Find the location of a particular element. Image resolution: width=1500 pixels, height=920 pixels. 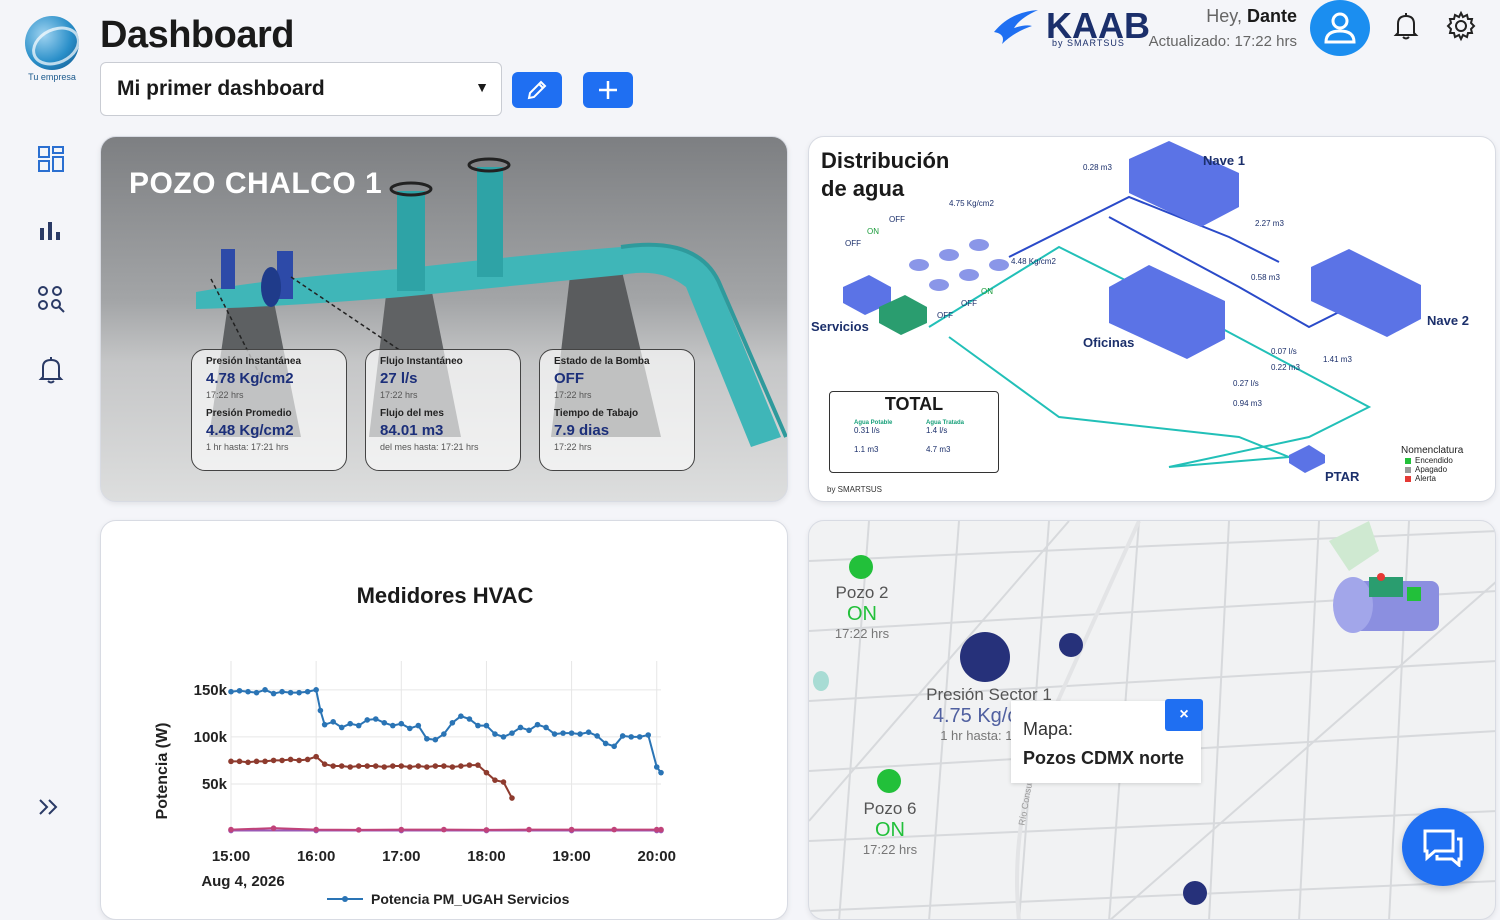

y-tick-label: 150k is located at coordinates (211, 690).